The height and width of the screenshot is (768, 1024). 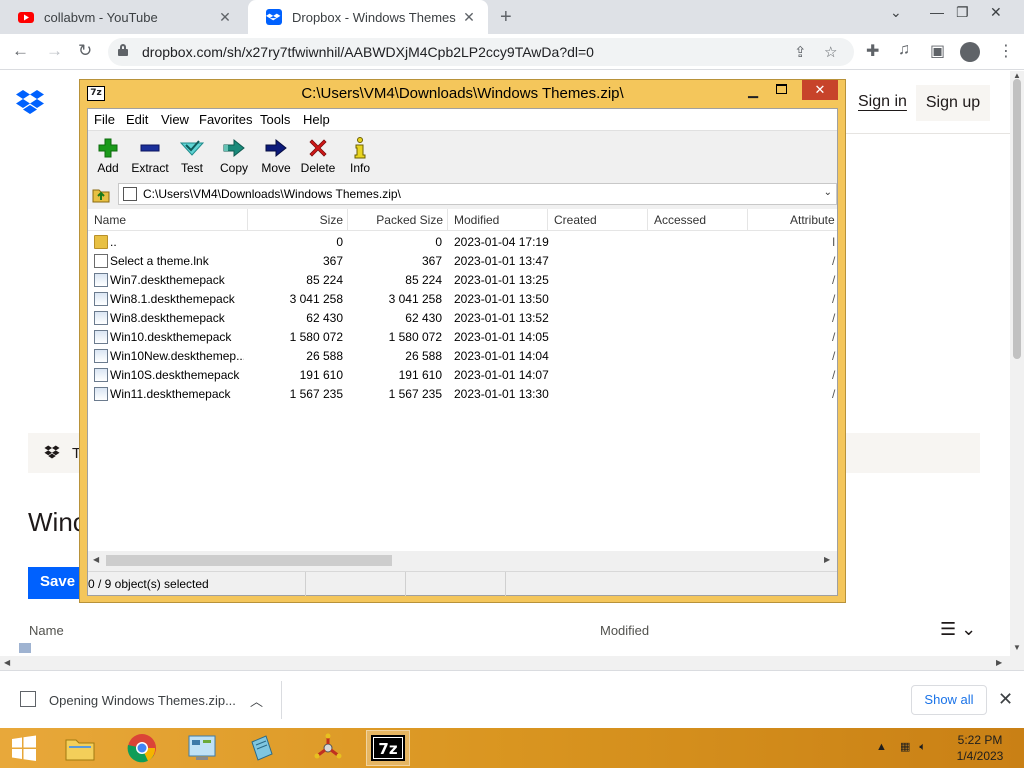 What do you see at coordinates (598, 220) in the screenshot?
I see `column-header-created: Created` at bounding box center [598, 220].